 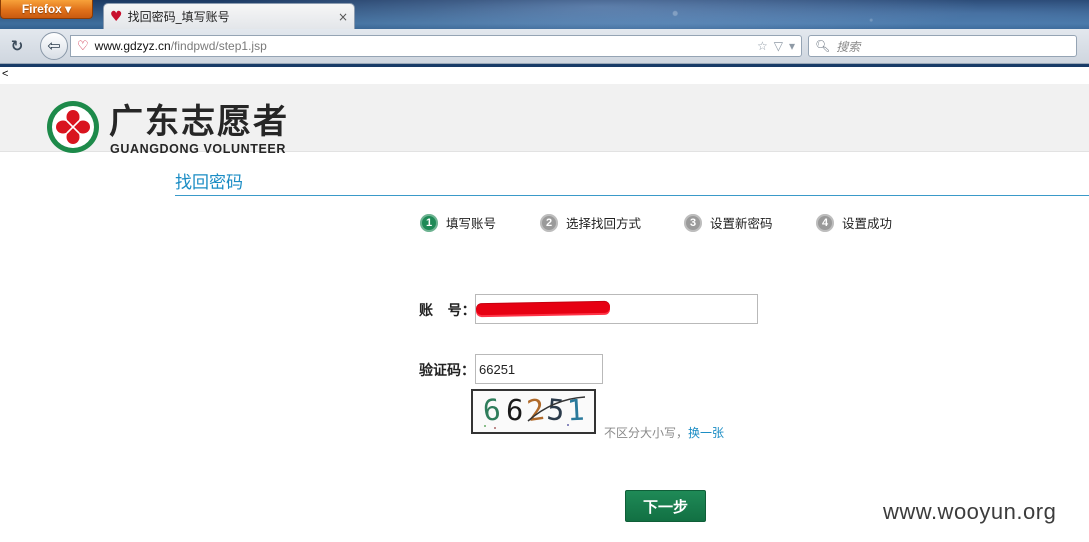 What do you see at coordinates (17, 46) in the screenshot?
I see `reload-icon: ↻` at bounding box center [17, 46].